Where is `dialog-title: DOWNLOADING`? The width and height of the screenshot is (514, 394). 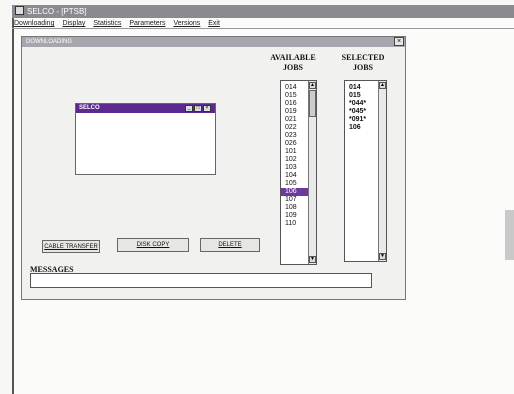
dialog-title: DOWNLOADING is located at coordinates (49, 42).